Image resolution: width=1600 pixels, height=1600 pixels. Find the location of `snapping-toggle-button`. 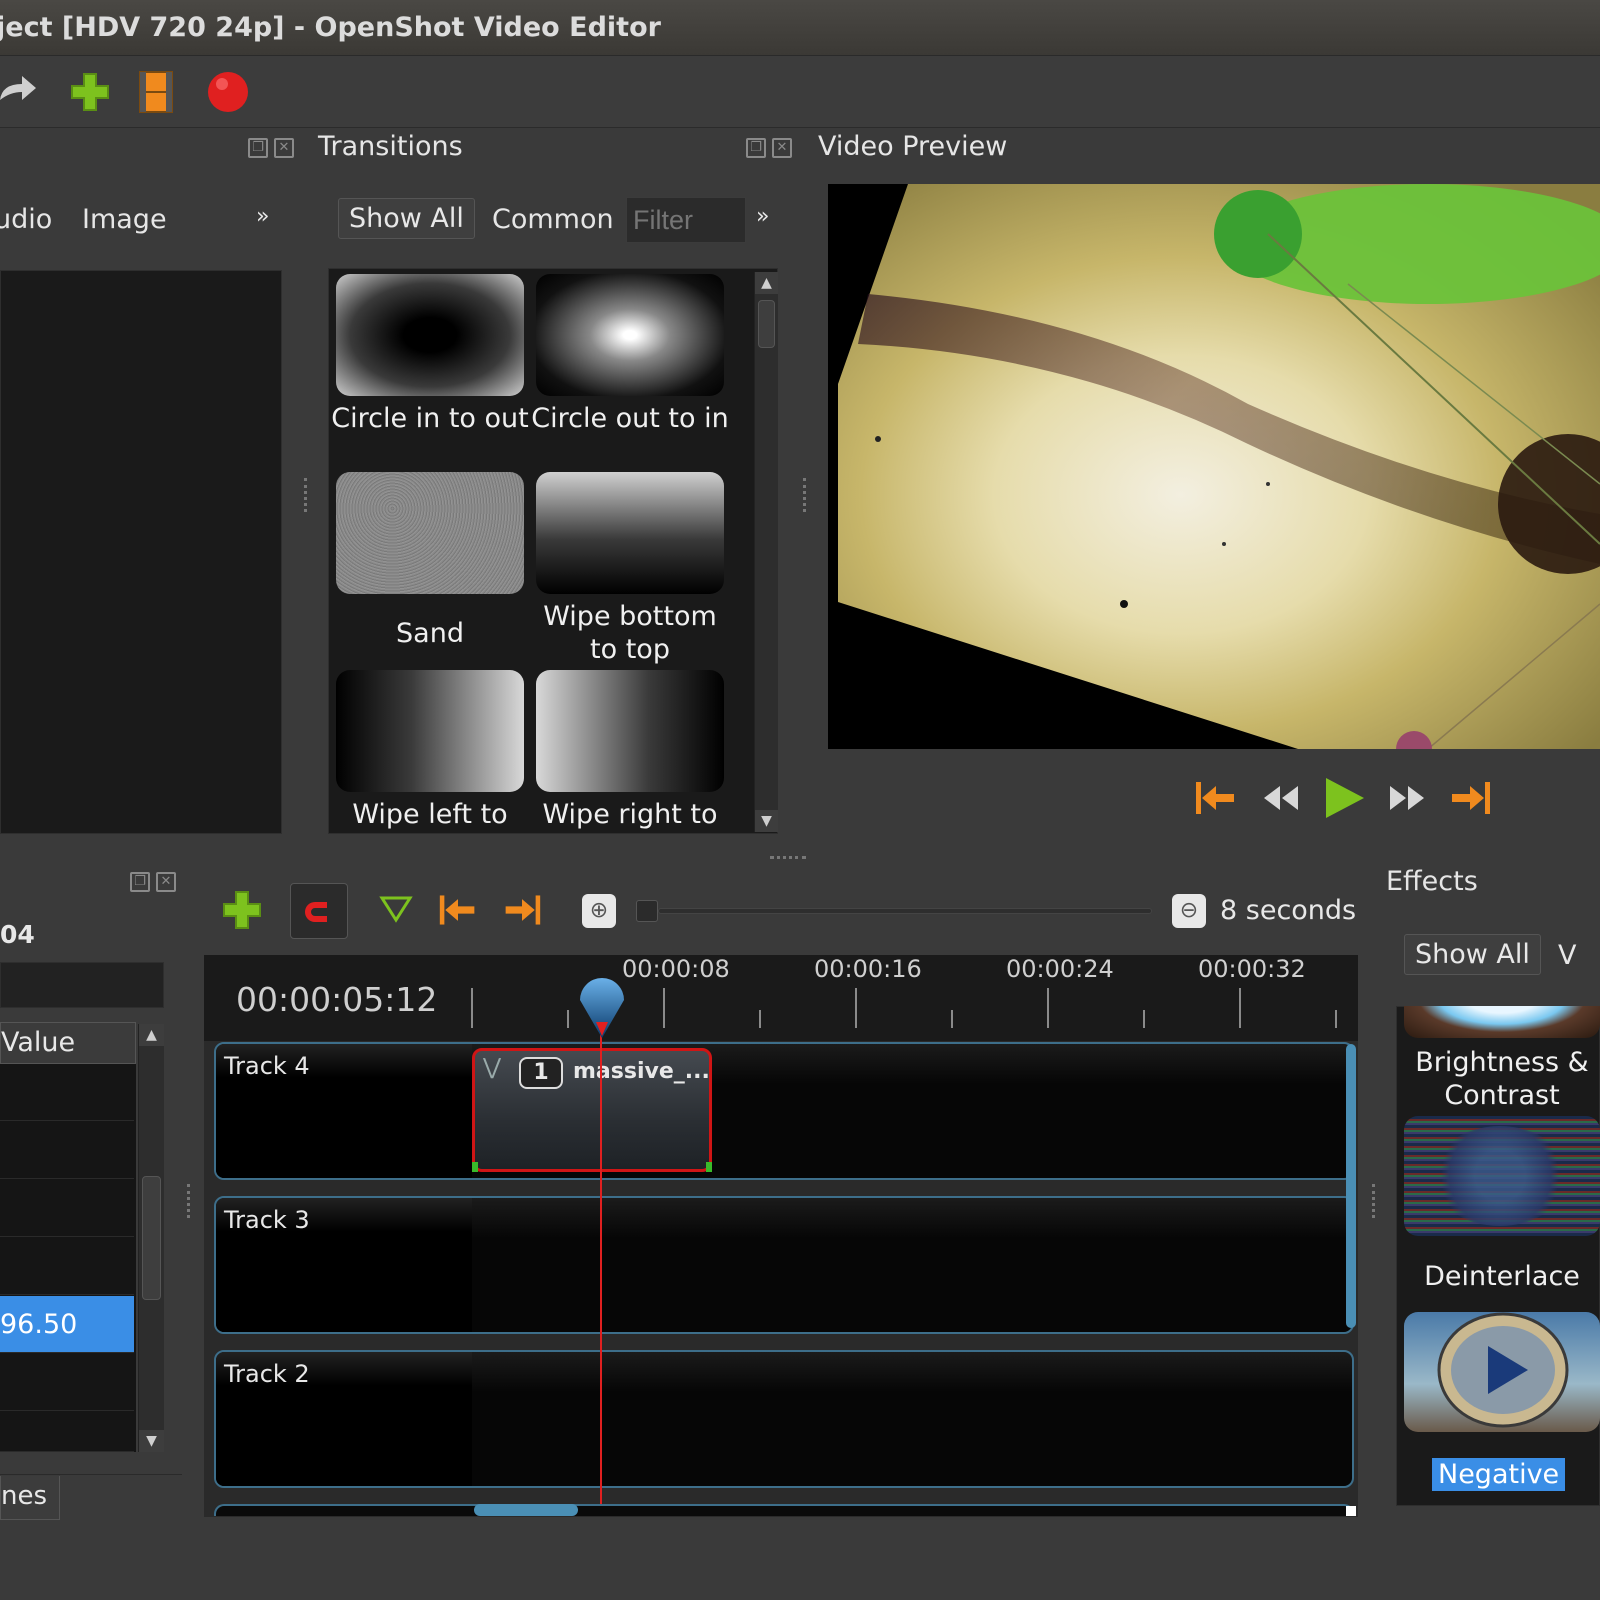

snapping-toggle-button is located at coordinates (319, 911).